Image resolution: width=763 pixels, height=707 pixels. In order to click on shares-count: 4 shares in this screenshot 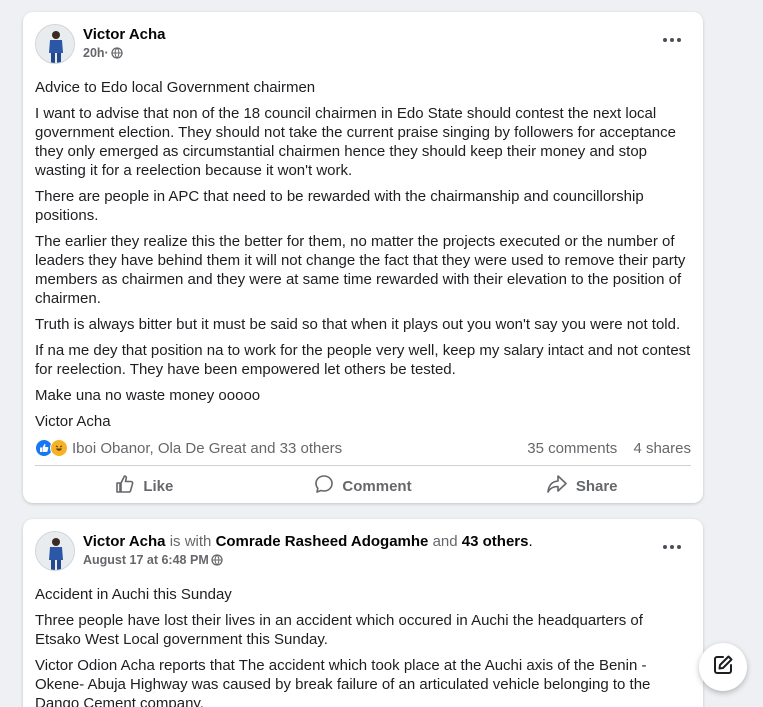, I will do `click(662, 448)`.